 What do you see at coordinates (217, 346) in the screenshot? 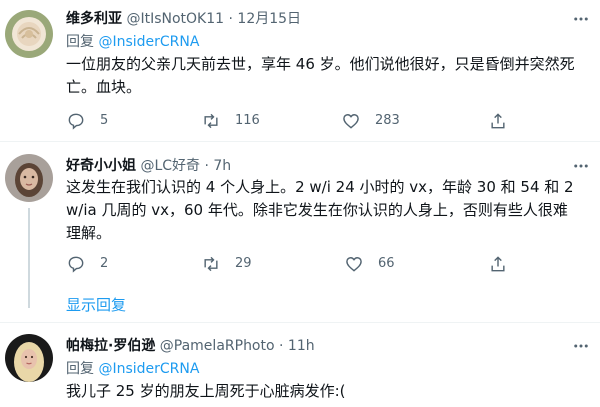
I see `author-handle: @PamelaRPhoto` at bounding box center [217, 346].